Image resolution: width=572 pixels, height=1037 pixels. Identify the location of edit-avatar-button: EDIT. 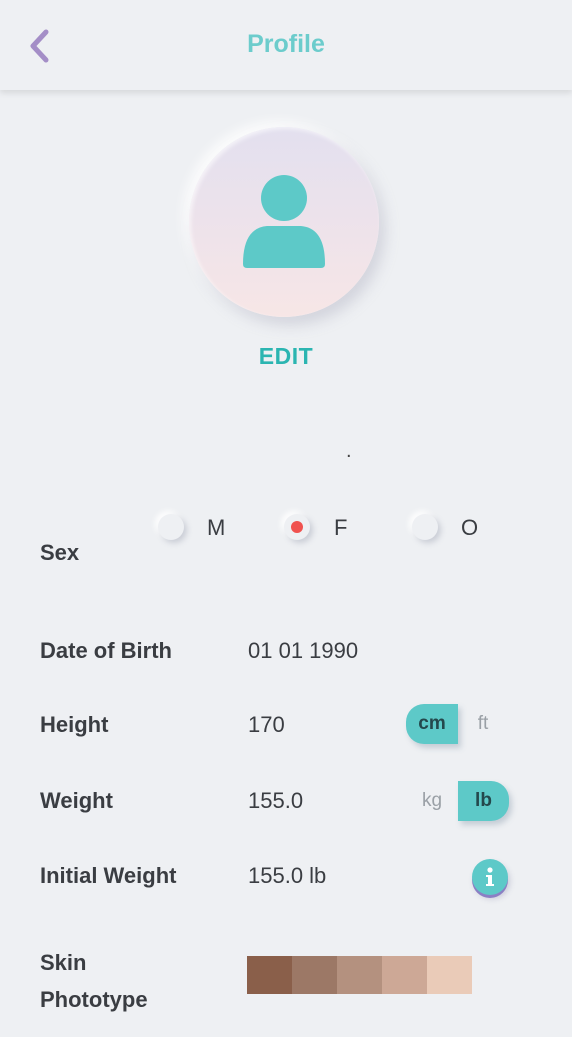
(286, 356).